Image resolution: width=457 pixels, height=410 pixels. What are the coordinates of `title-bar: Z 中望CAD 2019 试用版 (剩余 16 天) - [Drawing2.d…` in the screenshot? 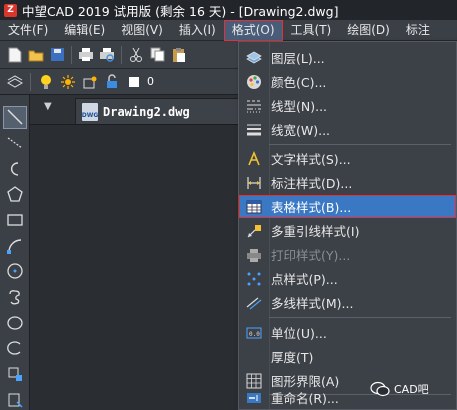 It's located at (228, 10).